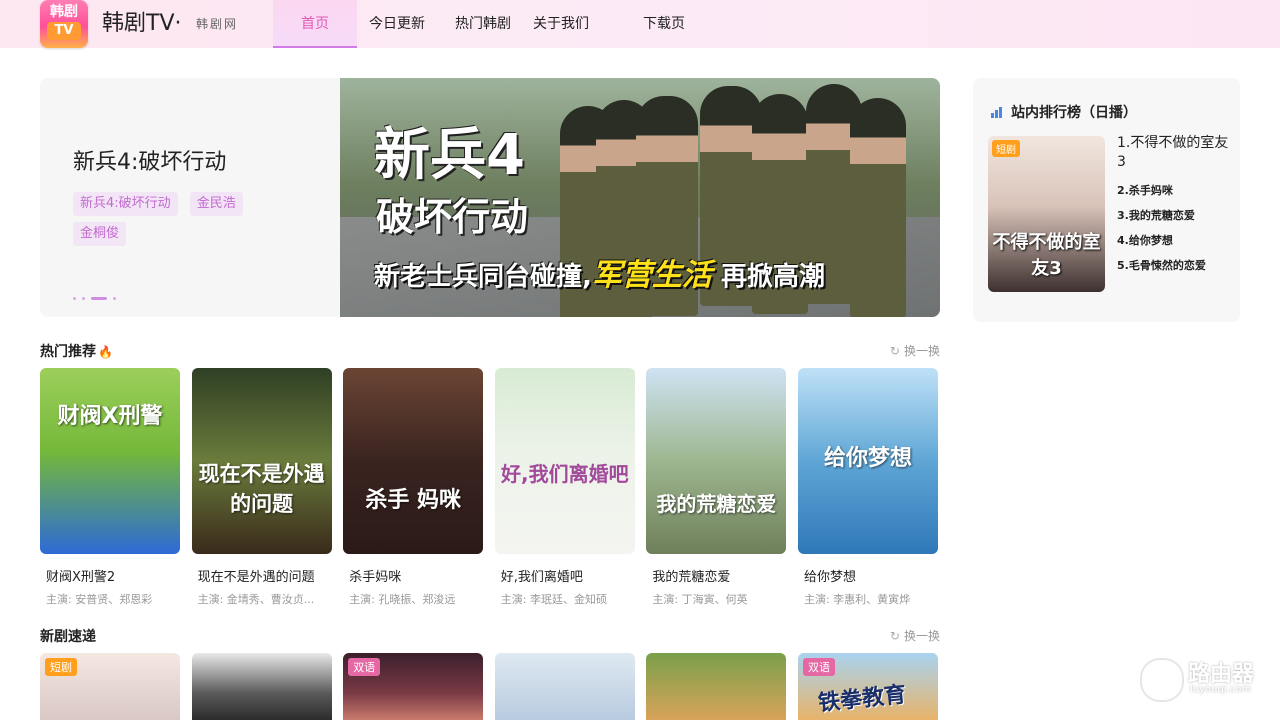 The height and width of the screenshot is (720, 1280). I want to click on new-refresh-button: ↻ 换一换, so click(915, 635).